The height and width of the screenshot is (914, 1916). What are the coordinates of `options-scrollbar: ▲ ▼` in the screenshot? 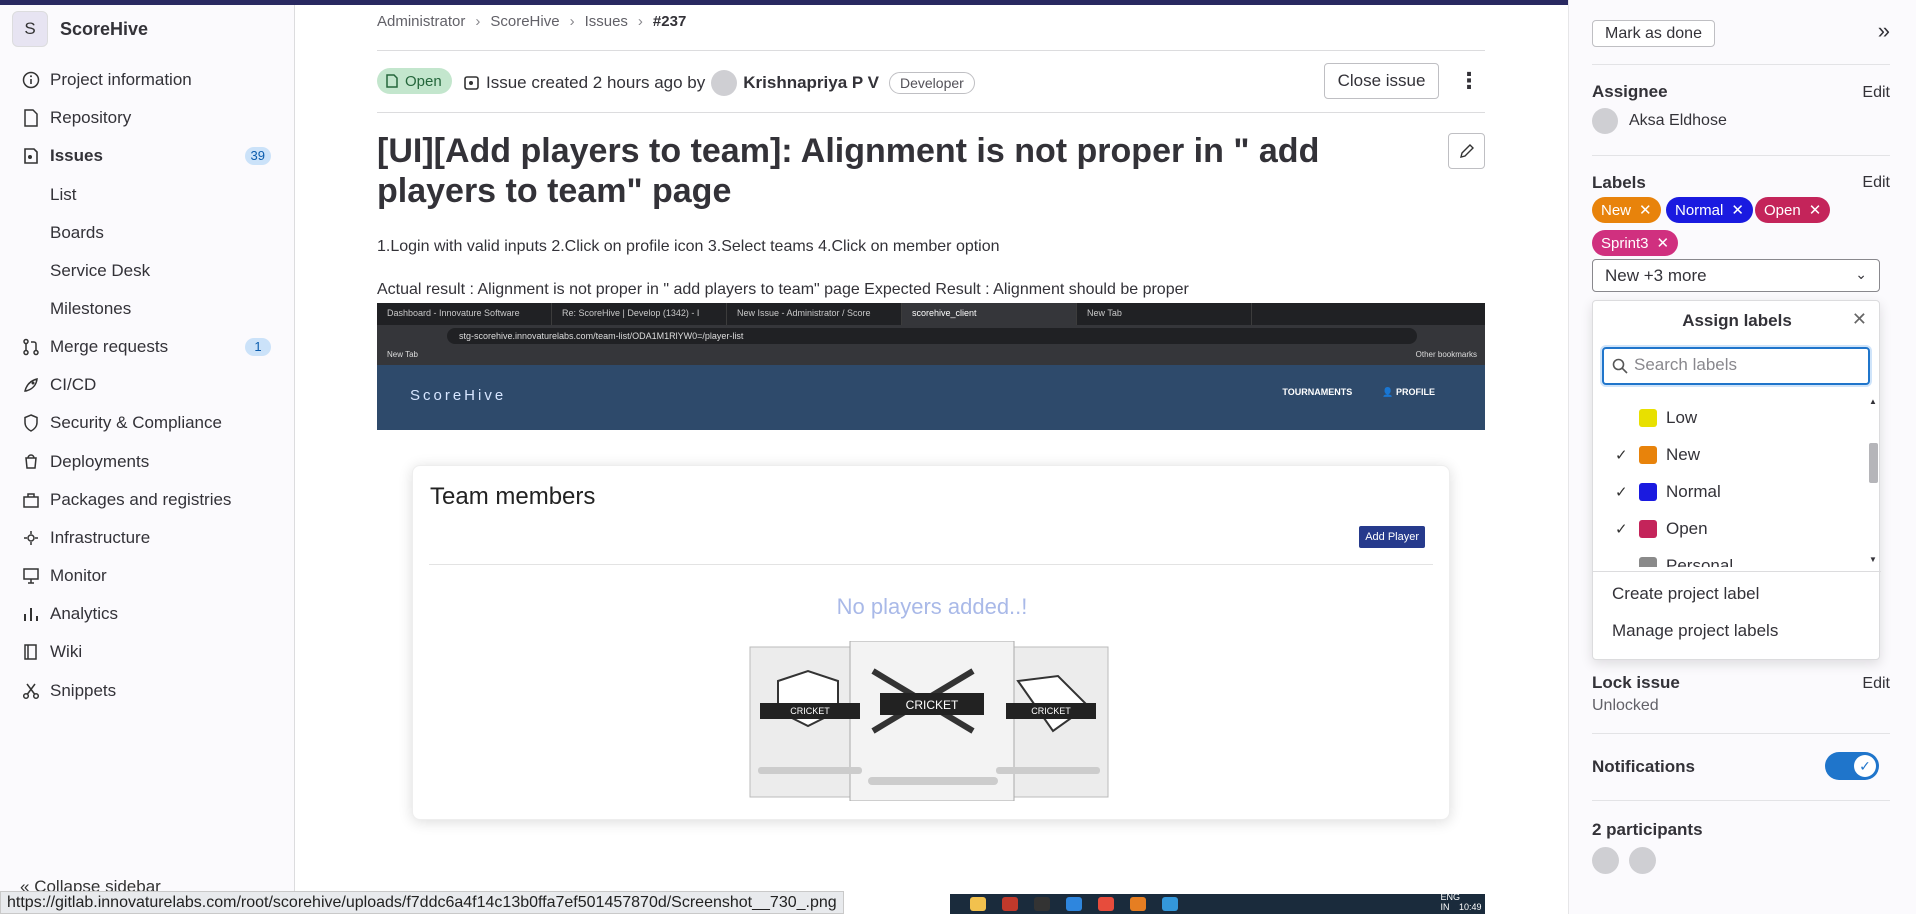 It's located at (1873, 482).